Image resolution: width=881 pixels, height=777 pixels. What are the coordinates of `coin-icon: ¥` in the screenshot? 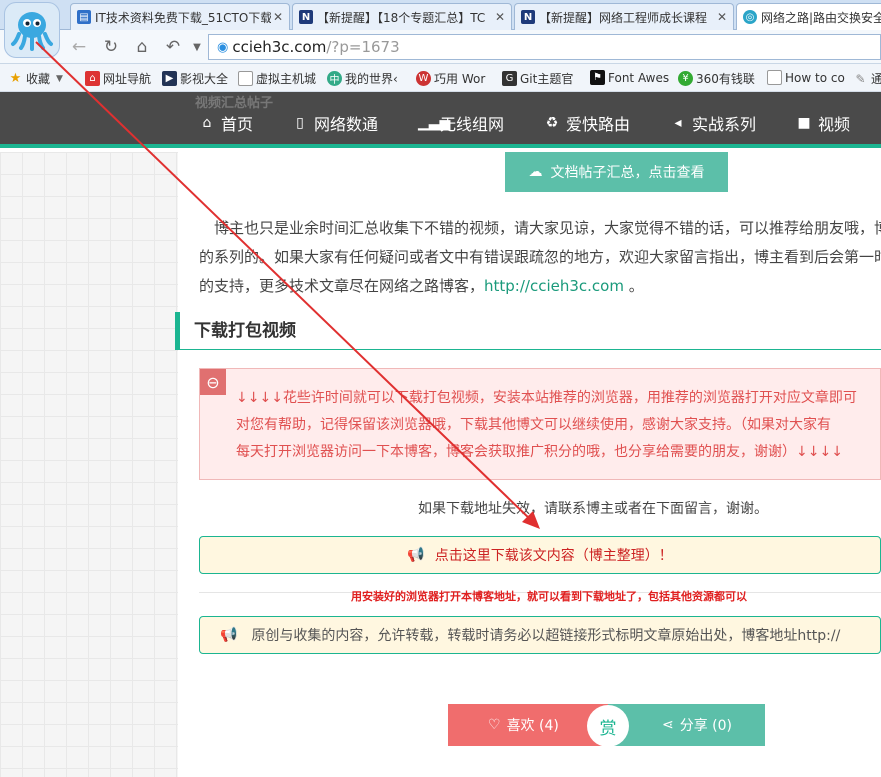 It's located at (685, 78).